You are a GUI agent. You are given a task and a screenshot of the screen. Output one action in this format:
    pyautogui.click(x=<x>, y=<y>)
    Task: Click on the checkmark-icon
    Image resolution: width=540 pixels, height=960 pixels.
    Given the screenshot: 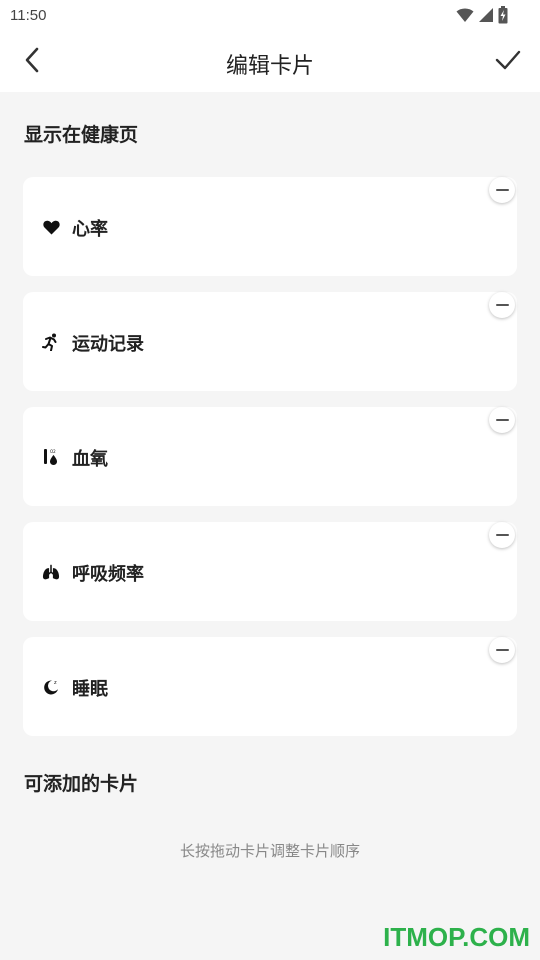 What is the action you would take?
    pyautogui.click(x=508, y=62)
    